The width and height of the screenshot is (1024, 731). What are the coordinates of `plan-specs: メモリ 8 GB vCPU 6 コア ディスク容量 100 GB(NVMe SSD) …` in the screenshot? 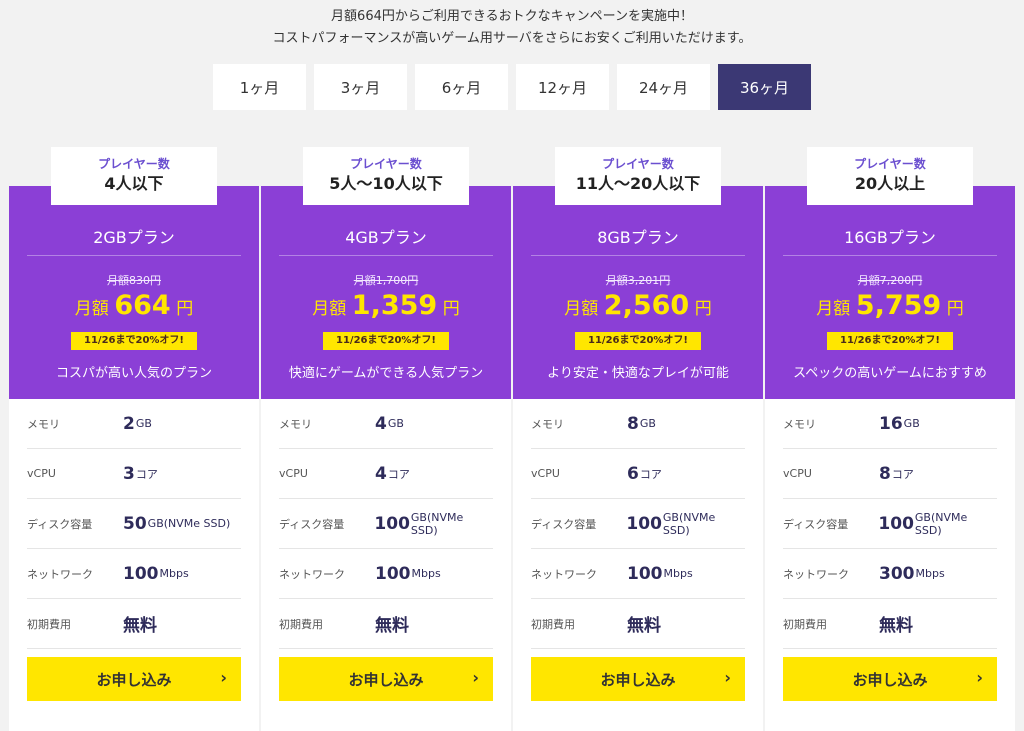 It's located at (638, 565).